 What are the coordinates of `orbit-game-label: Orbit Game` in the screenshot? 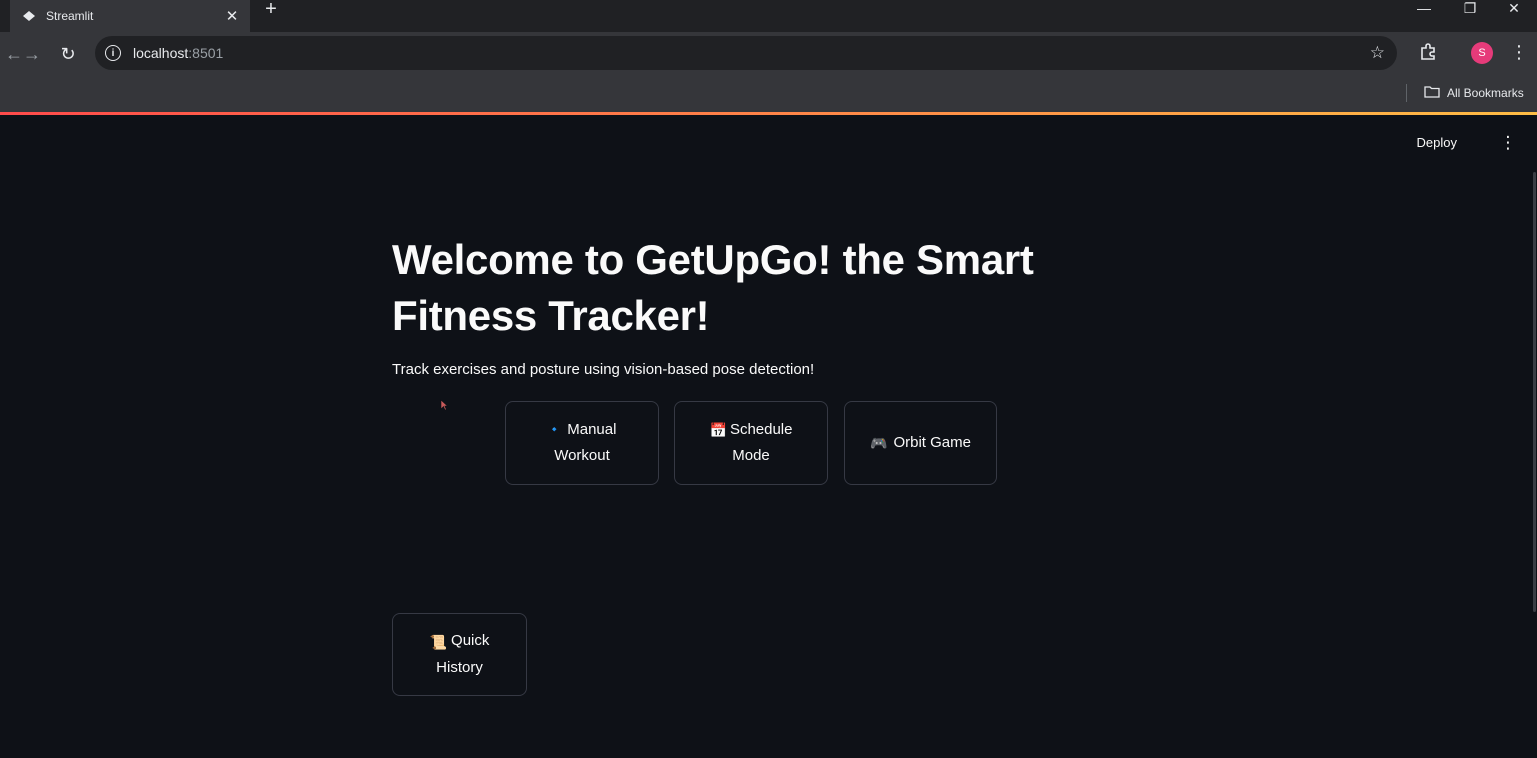 It's located at (932, 442).